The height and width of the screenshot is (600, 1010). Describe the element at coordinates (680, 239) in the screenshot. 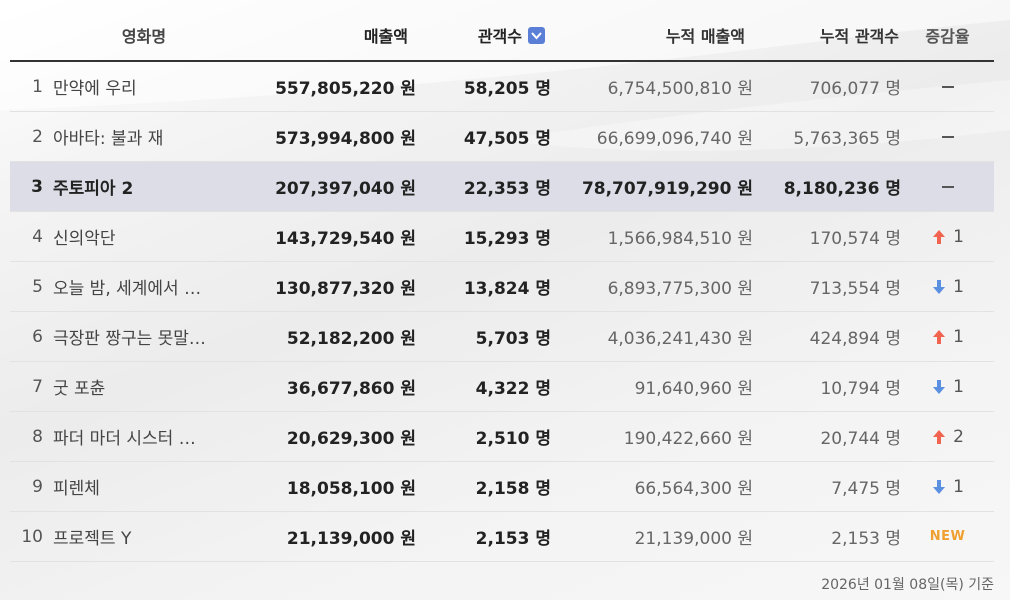

I see `cumulative-revenue: 1,566,984,510 원` at that location.